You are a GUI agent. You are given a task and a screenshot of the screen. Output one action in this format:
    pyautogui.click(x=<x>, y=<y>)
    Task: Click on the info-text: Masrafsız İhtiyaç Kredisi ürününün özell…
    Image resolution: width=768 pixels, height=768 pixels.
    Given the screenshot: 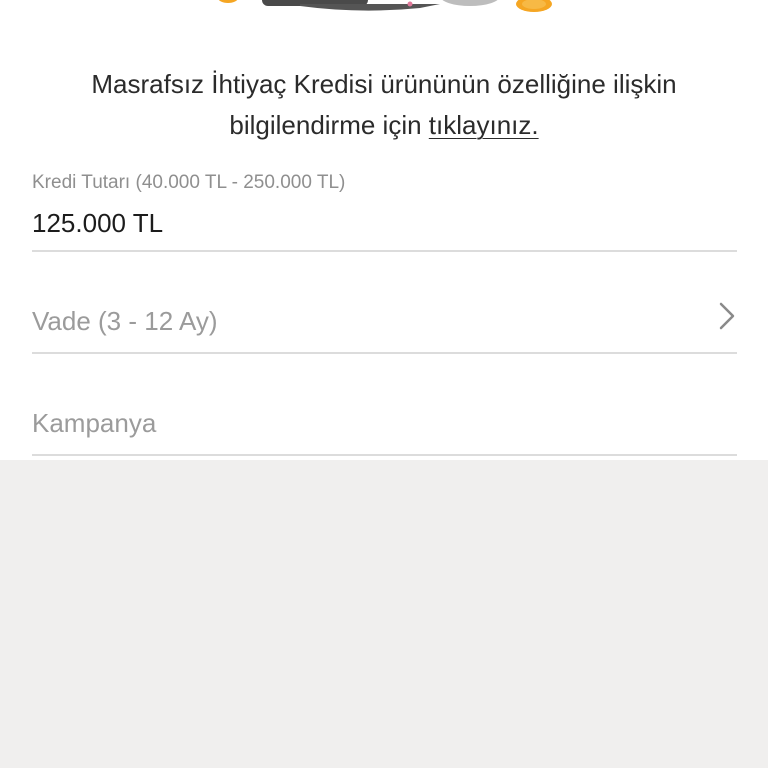 What is the action you would take?
    pyautogui.click(x=384, y=105)
    